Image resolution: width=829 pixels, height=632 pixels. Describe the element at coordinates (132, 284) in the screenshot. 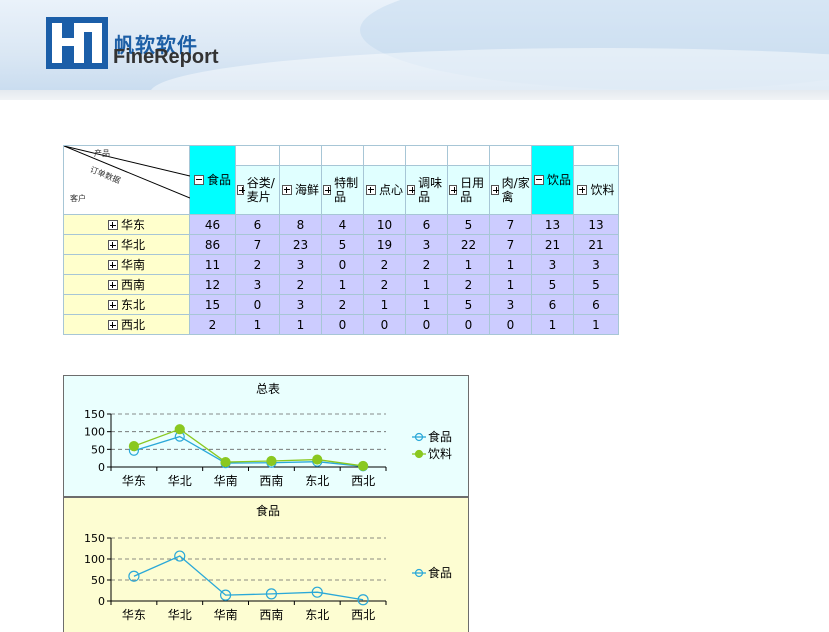

I see `region-label: 西南` at that location.